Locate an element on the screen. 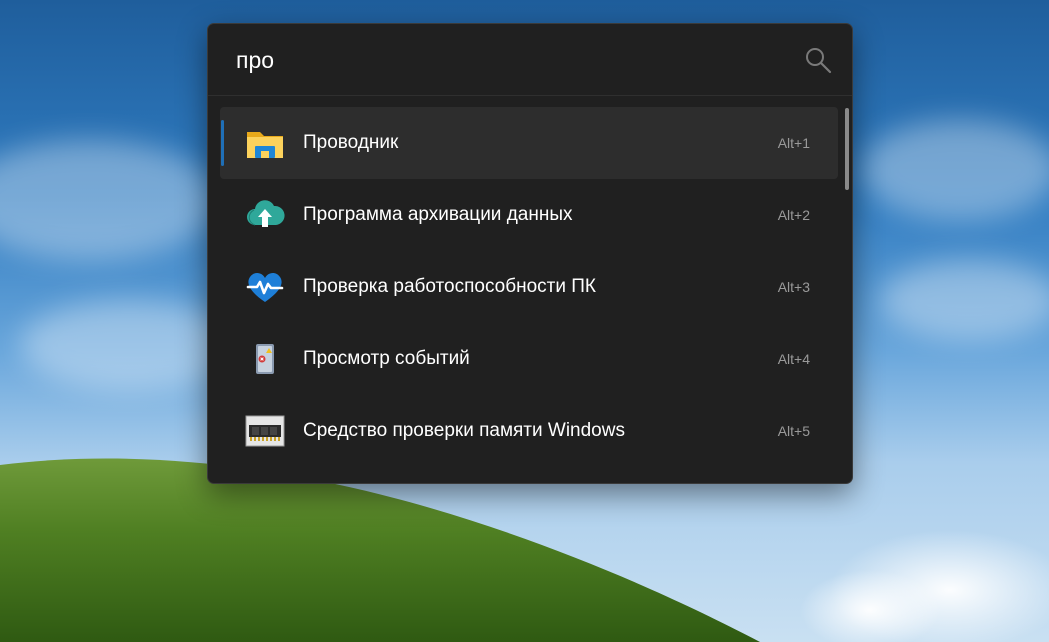 This screenshot has height=642, width=1049. search-input is located at coordinates (496, 60).